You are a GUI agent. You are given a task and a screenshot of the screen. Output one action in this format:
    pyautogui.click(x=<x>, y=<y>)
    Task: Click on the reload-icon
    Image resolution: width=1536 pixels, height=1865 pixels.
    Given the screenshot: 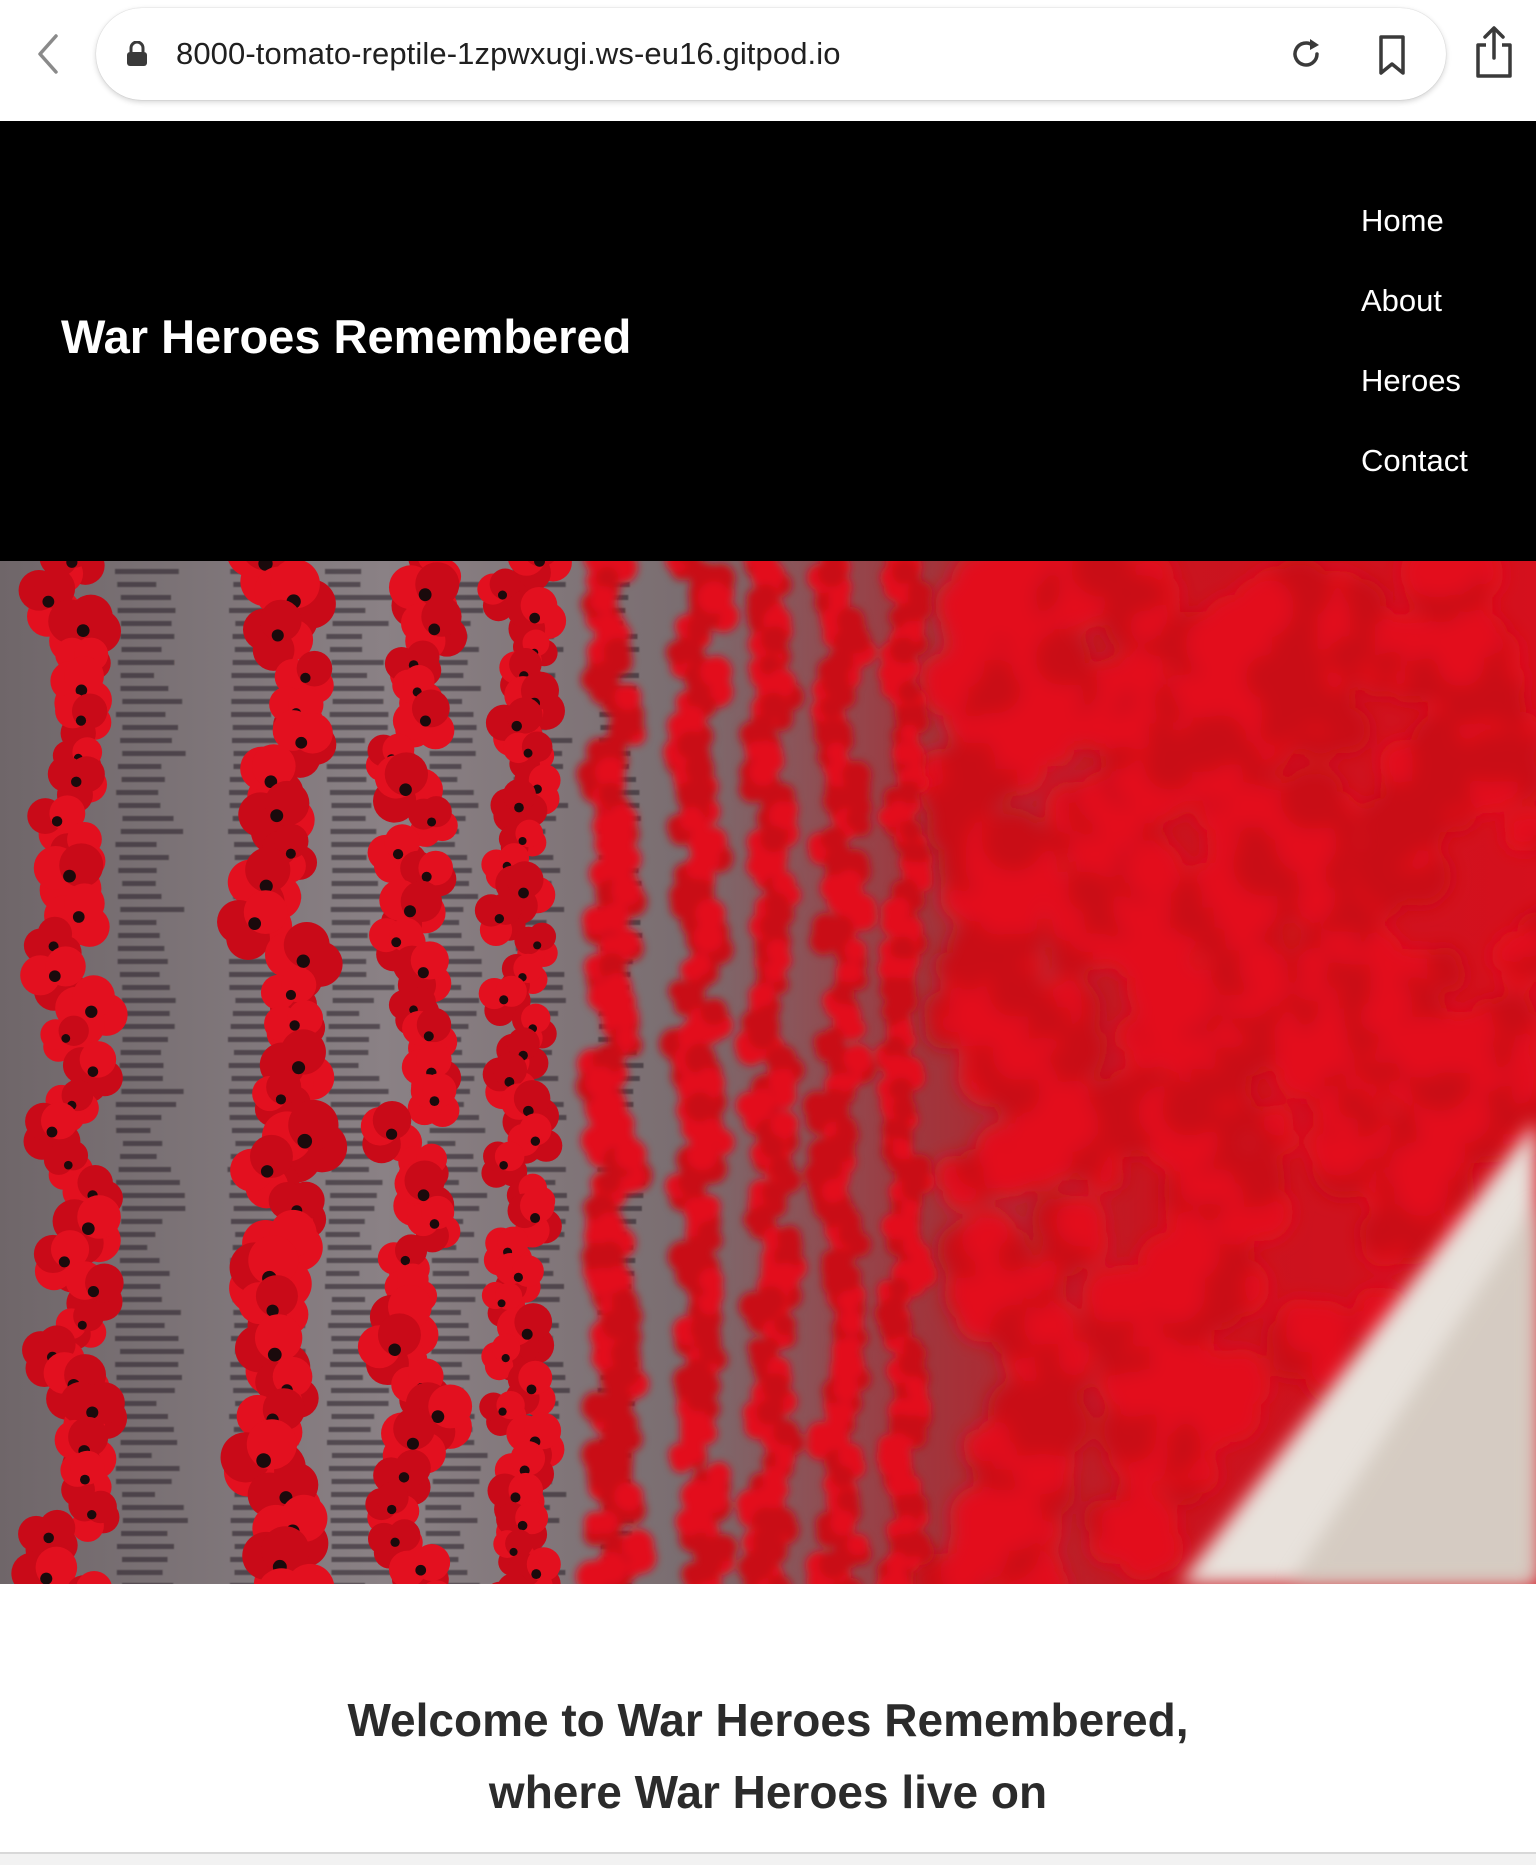 What is the action you would take?
    pyautogui.click(x=1306, y=54)
    